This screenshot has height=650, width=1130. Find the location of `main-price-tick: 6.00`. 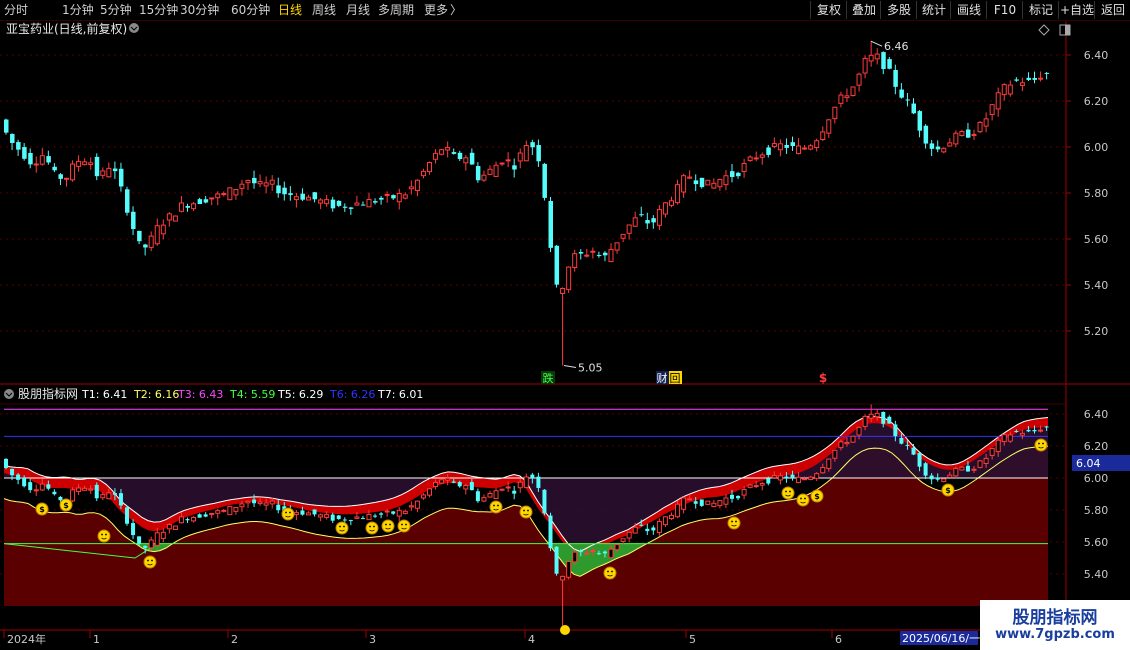

main-price-tick: 6.00 is located at coordinates (1096, 147).